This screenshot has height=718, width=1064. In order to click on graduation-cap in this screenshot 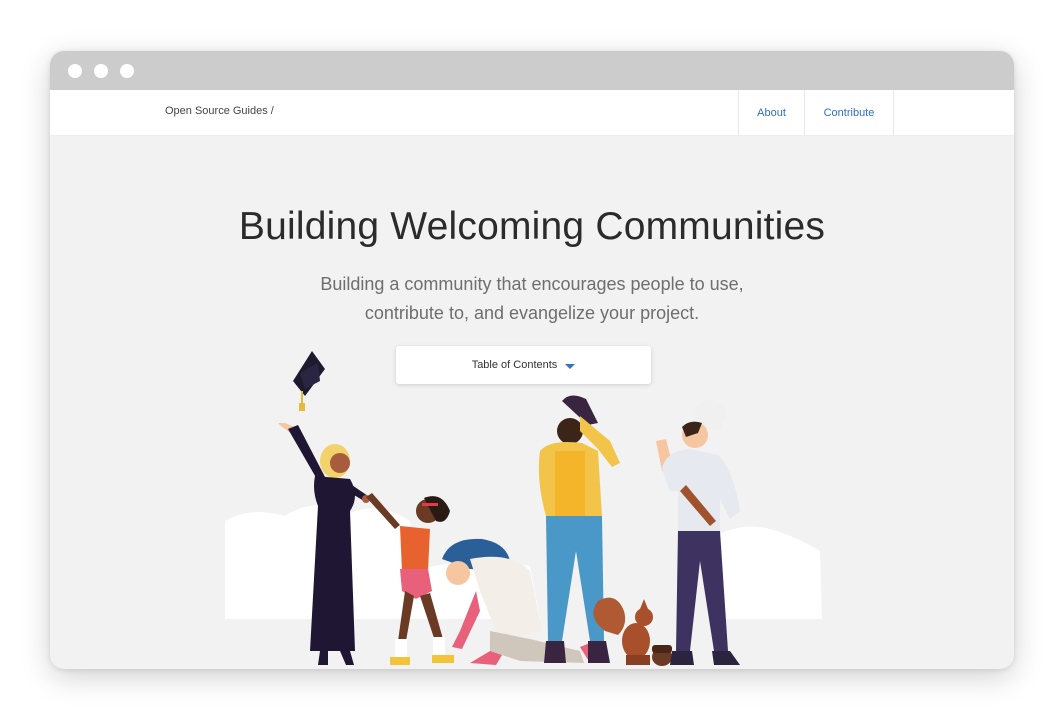, I will do `click(309, 381)`.